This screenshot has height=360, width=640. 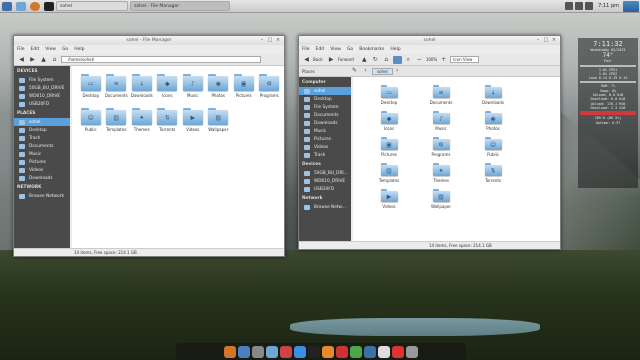 What do you see at coordinates (32, 60) in the screenshot?
I see `forward-icon: ▶` at bounding box center [32, 60].